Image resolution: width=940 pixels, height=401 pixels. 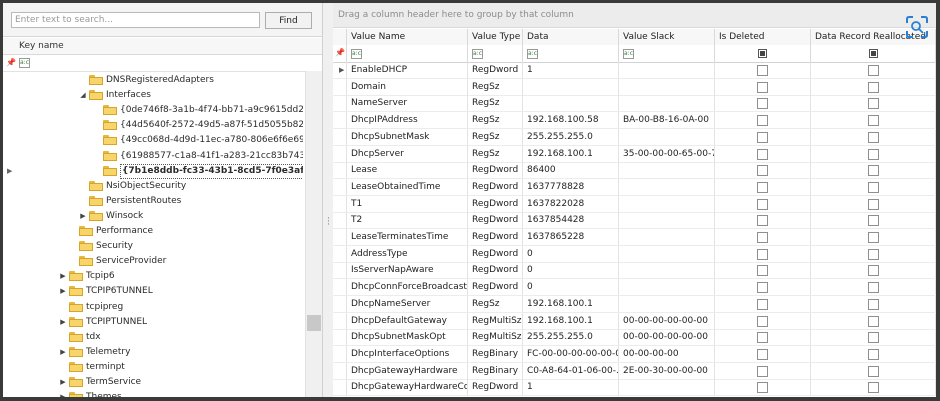 What do you see at coordinates (153, 156) in the screenshot?
I see `tree-item: {61988577-c1a8-41f1-a283-21cc83b7435a}` at bounding box center [153, 156].